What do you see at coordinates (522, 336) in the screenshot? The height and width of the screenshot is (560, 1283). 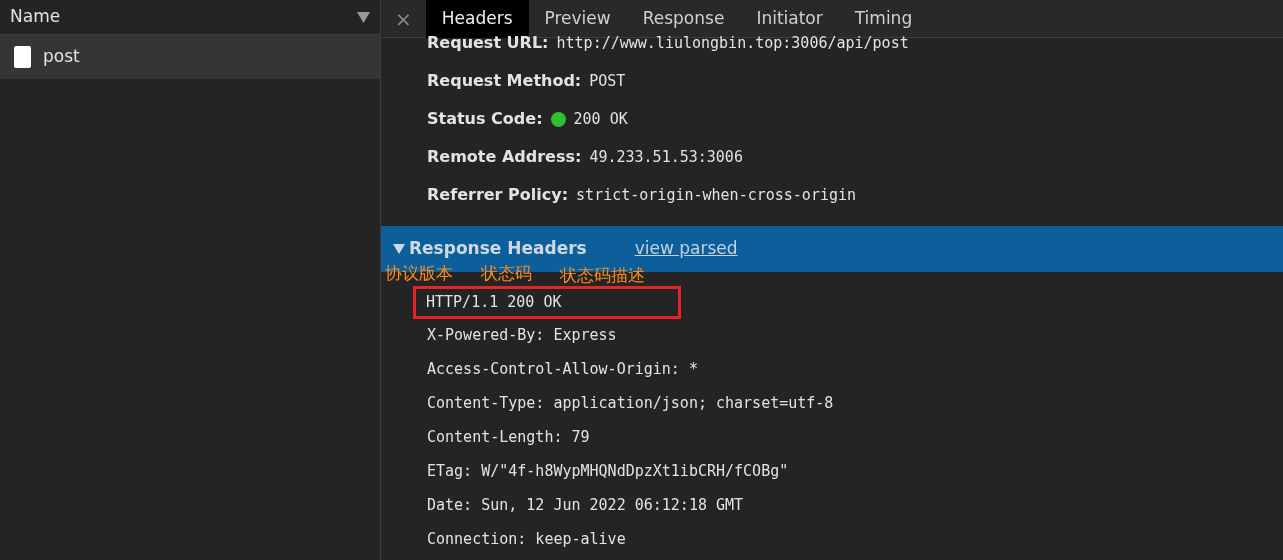 I see `header-line: X-Powered-By: Express` at bounding box center [522, 336].